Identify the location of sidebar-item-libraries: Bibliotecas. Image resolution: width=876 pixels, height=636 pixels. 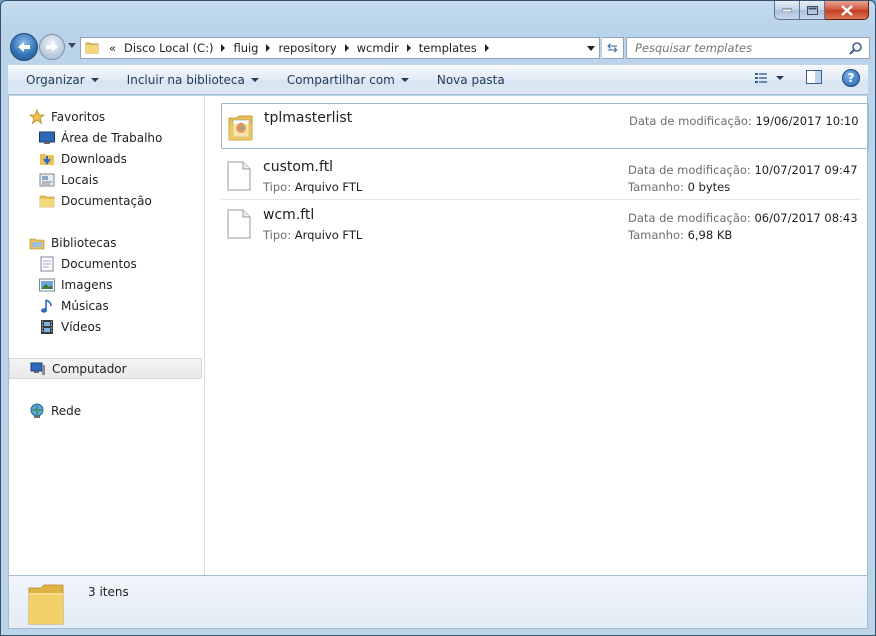
(106, 242).